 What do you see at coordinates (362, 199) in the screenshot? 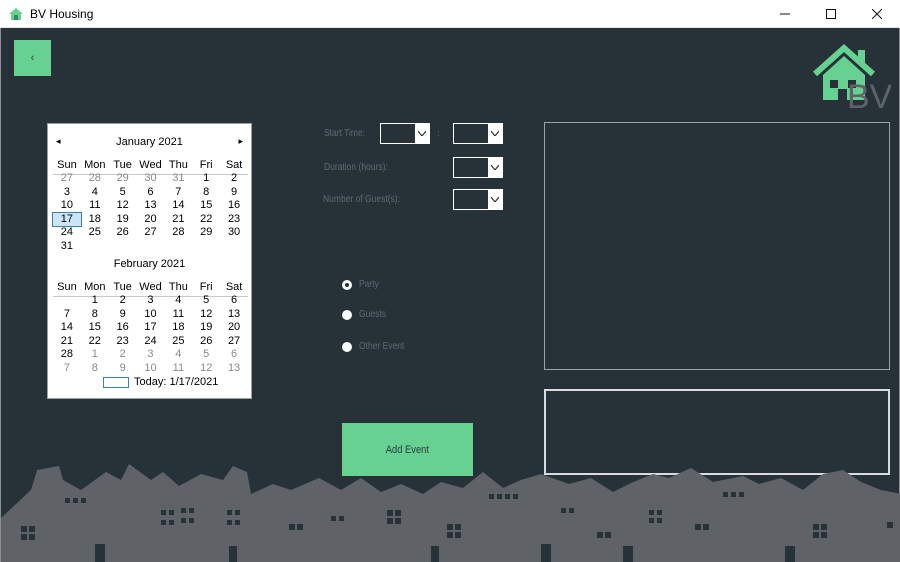
I see `guests-label: Number of Guest(s):` at bounding box center [362, 199].